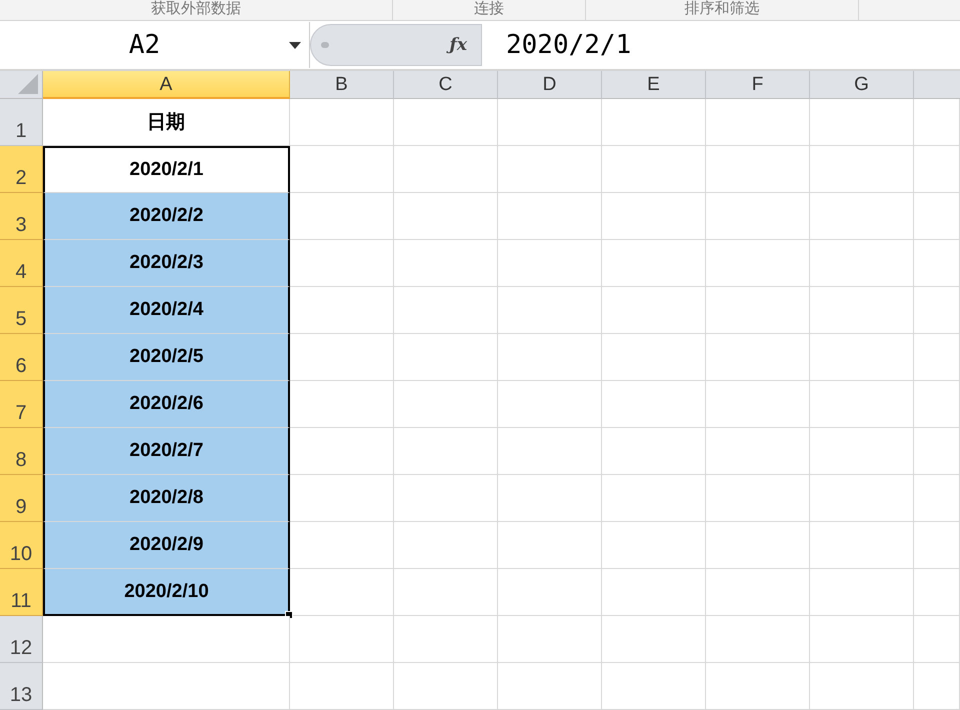 The width and height of the screenshot is (960, 710). I want to click on column-header: C, so click(446, 85).